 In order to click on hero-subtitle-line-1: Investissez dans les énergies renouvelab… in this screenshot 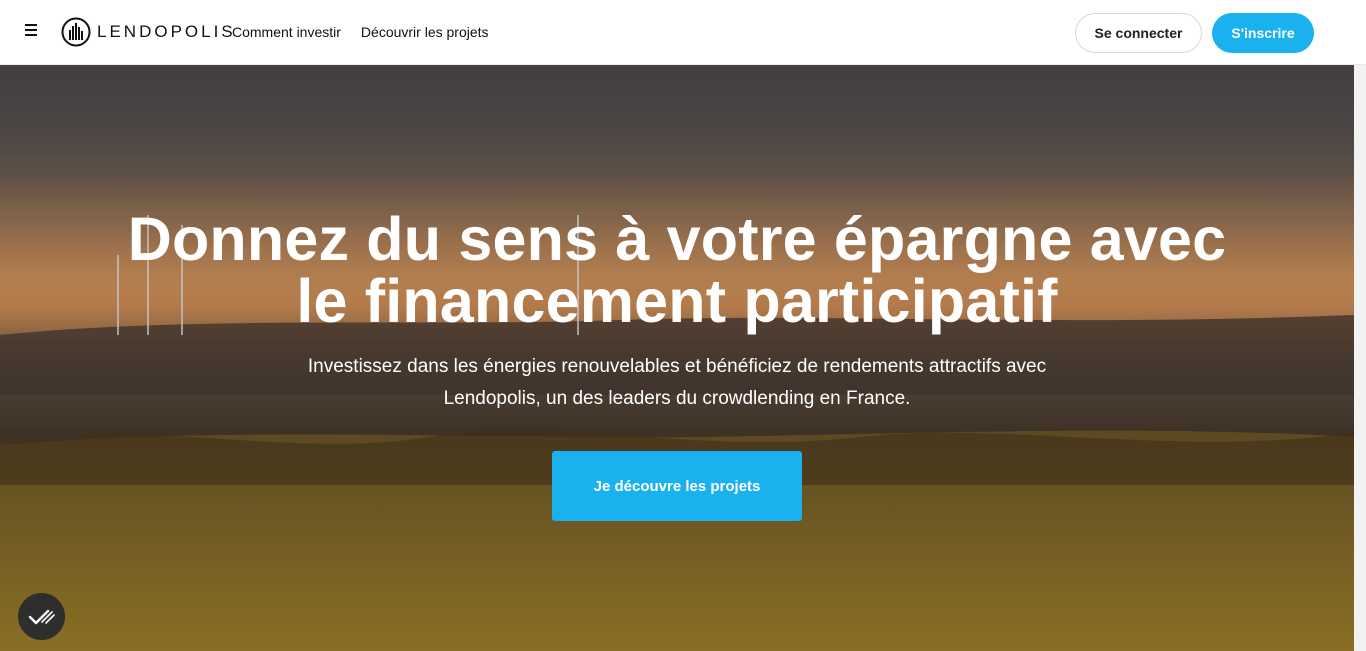, I will do `click(677, 366)`.